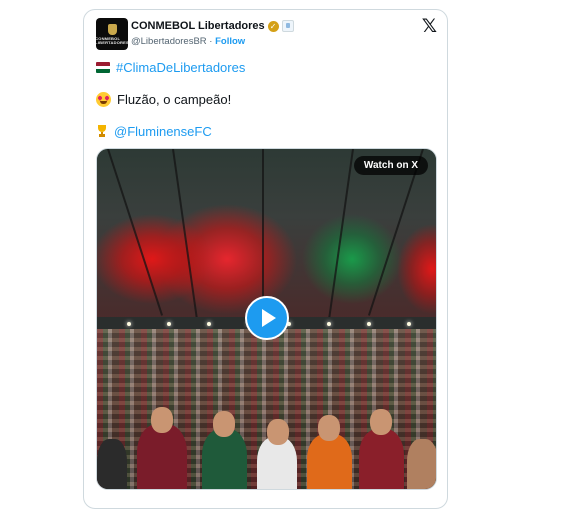 This screenshot has width=562, height=509. I want to click on display-name: CONMEBOL Libertadores, so click(198, 26).